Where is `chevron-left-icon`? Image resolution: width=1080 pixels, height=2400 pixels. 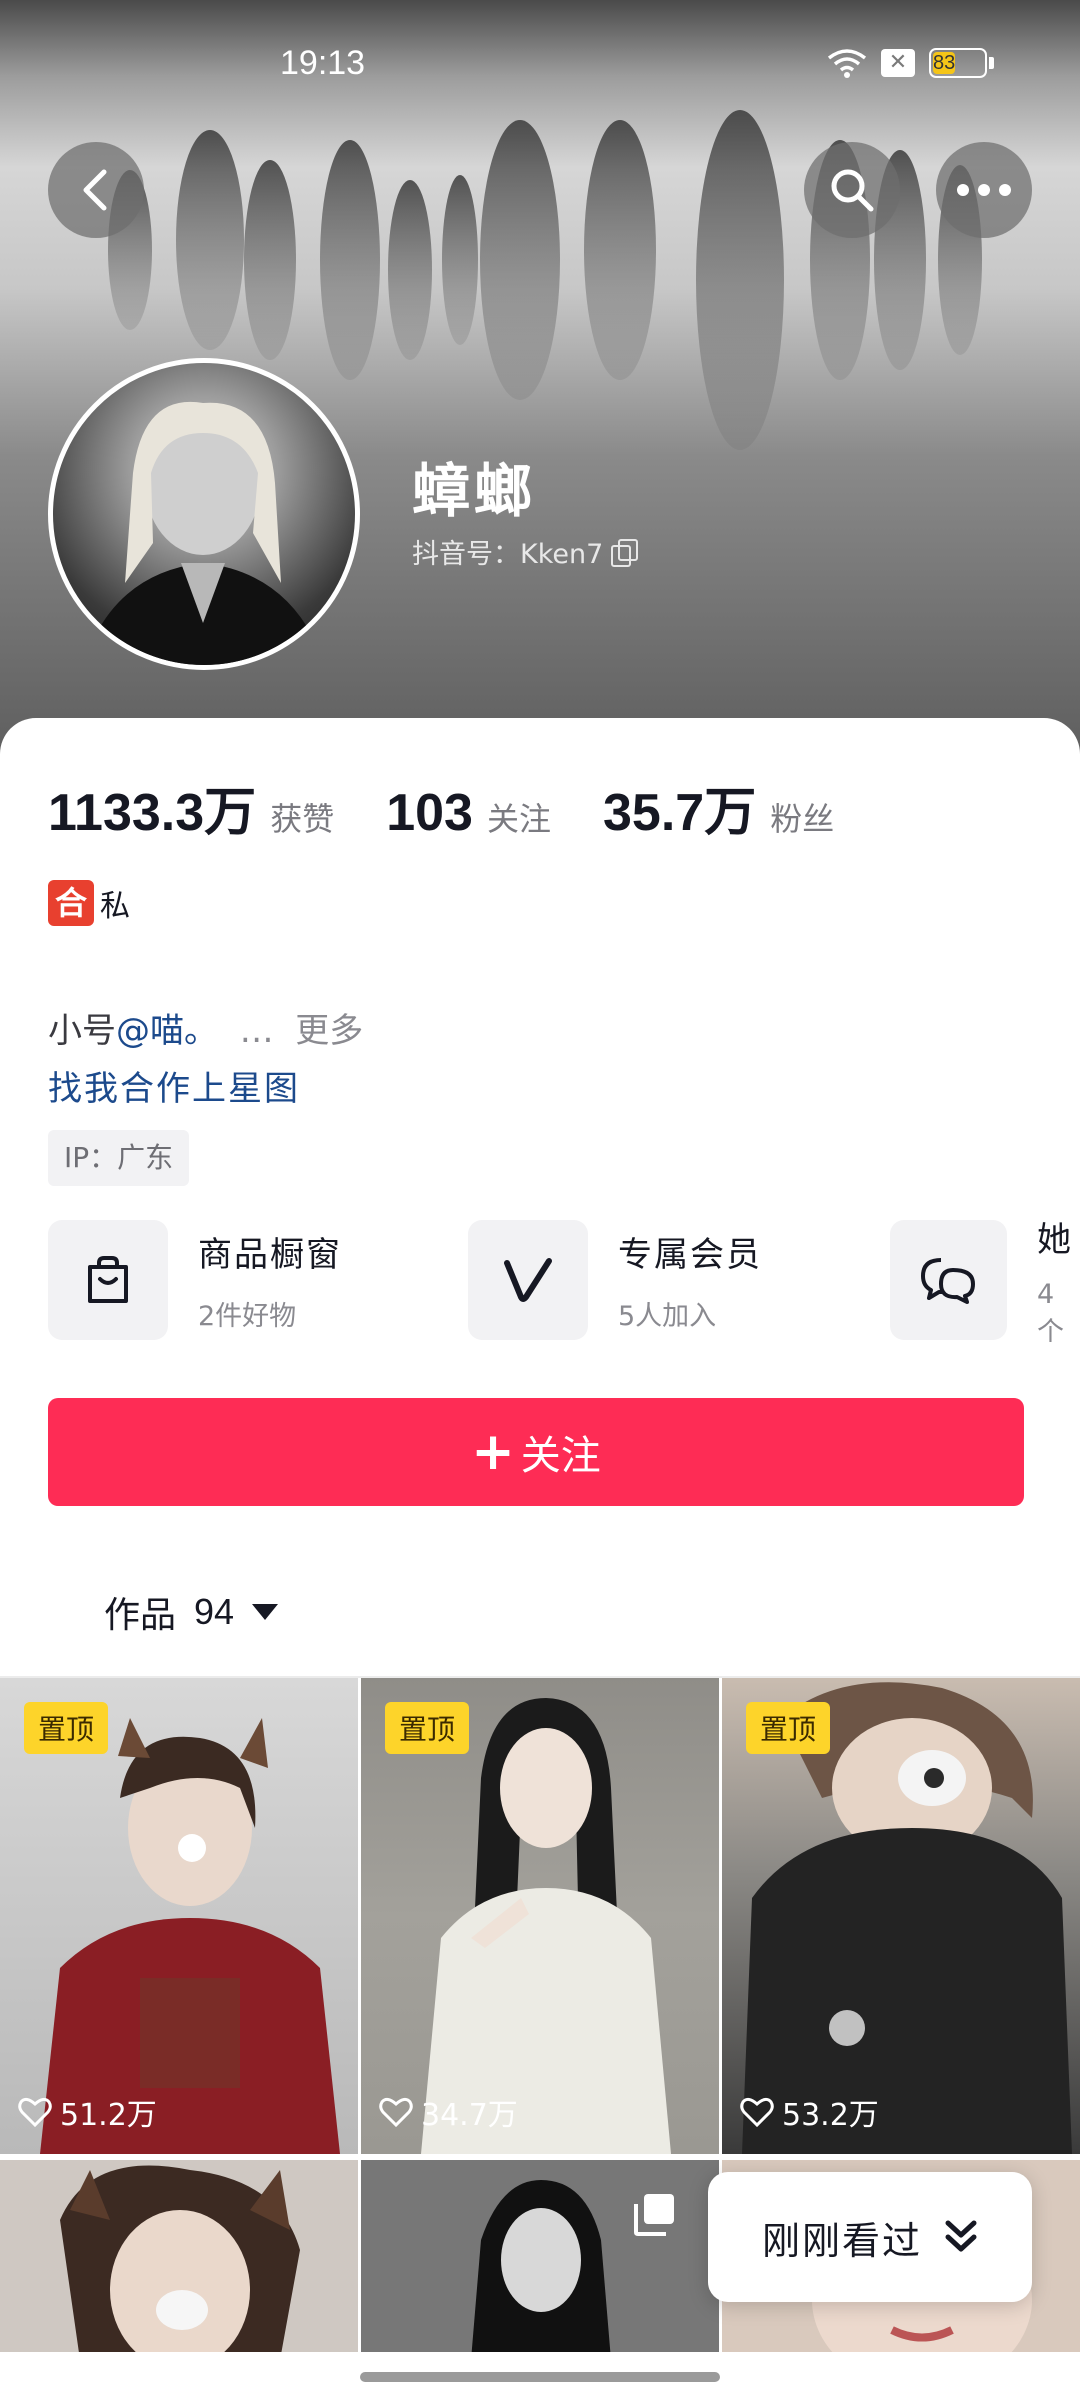 chevron-left-icon is located at coordinates (95, 190).